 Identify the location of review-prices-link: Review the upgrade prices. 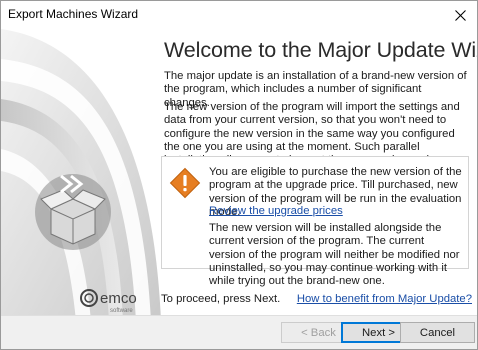
(276, 211).